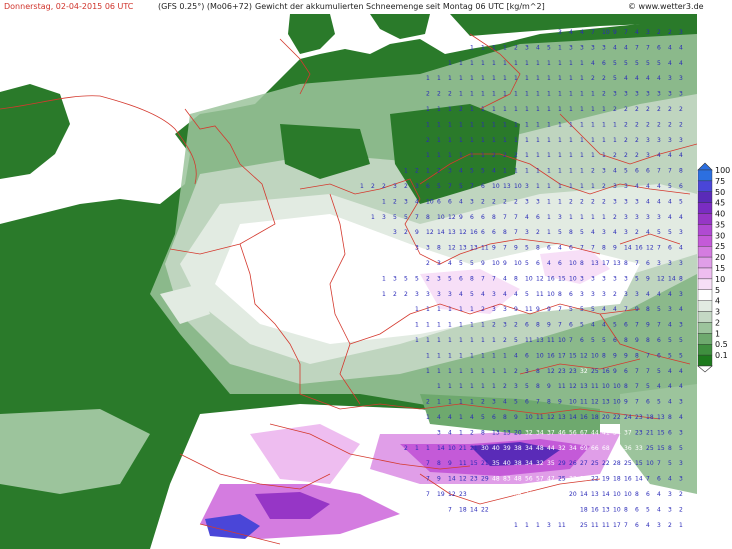  What do you see at coordinates (617, 525) in the screenshot?
I see `grid-value: 17` at bounding box center [617, 525].